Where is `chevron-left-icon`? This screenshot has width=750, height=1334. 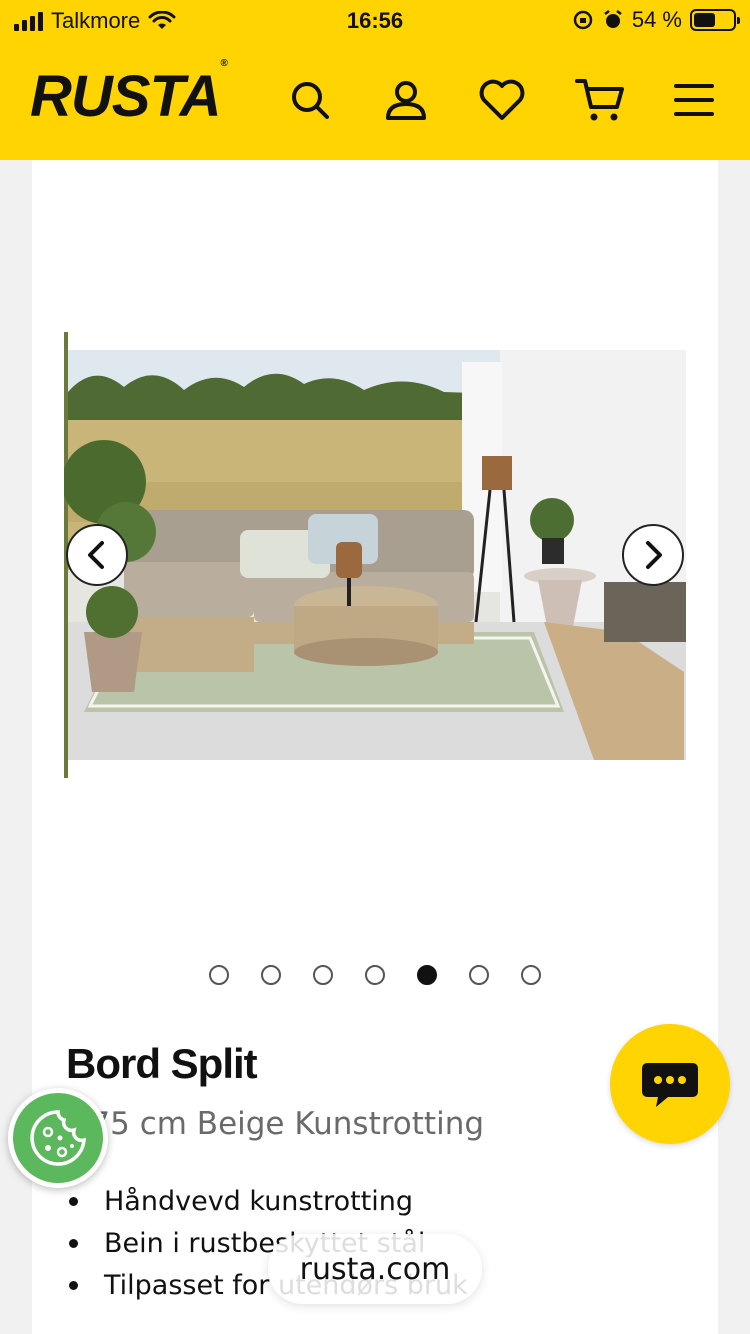
chevron-left-icon is located at coordinates (96, 555).